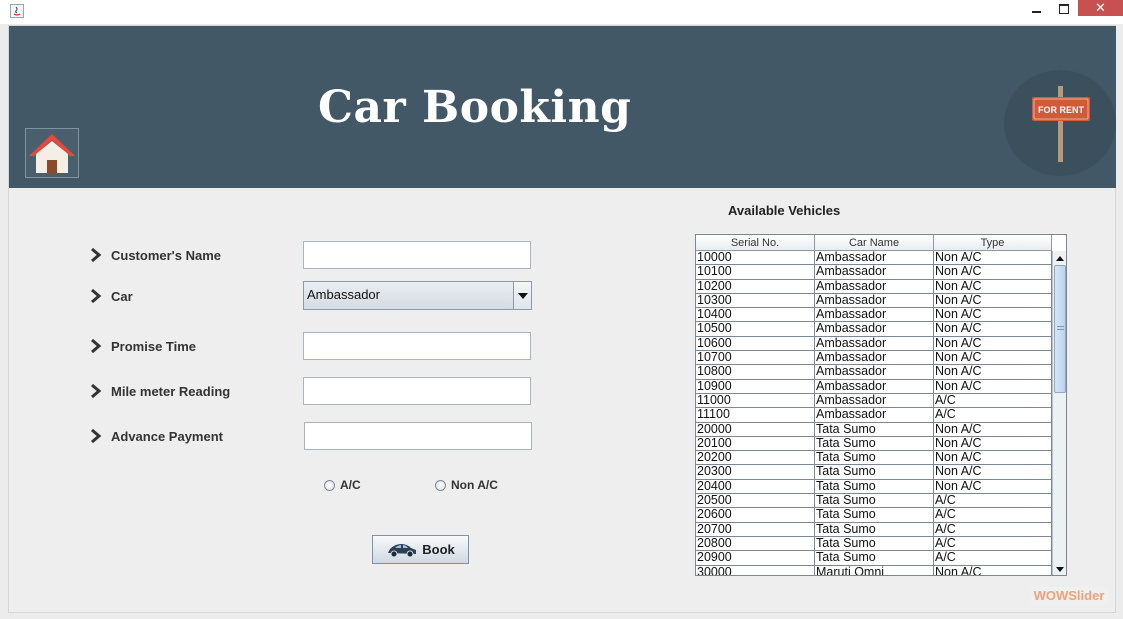 Image resolution: width=1123 pixels, height=619 pixels. Describe the element at coordinates (1064, 9) in the screenshot. I see `maximize-button` at that location.